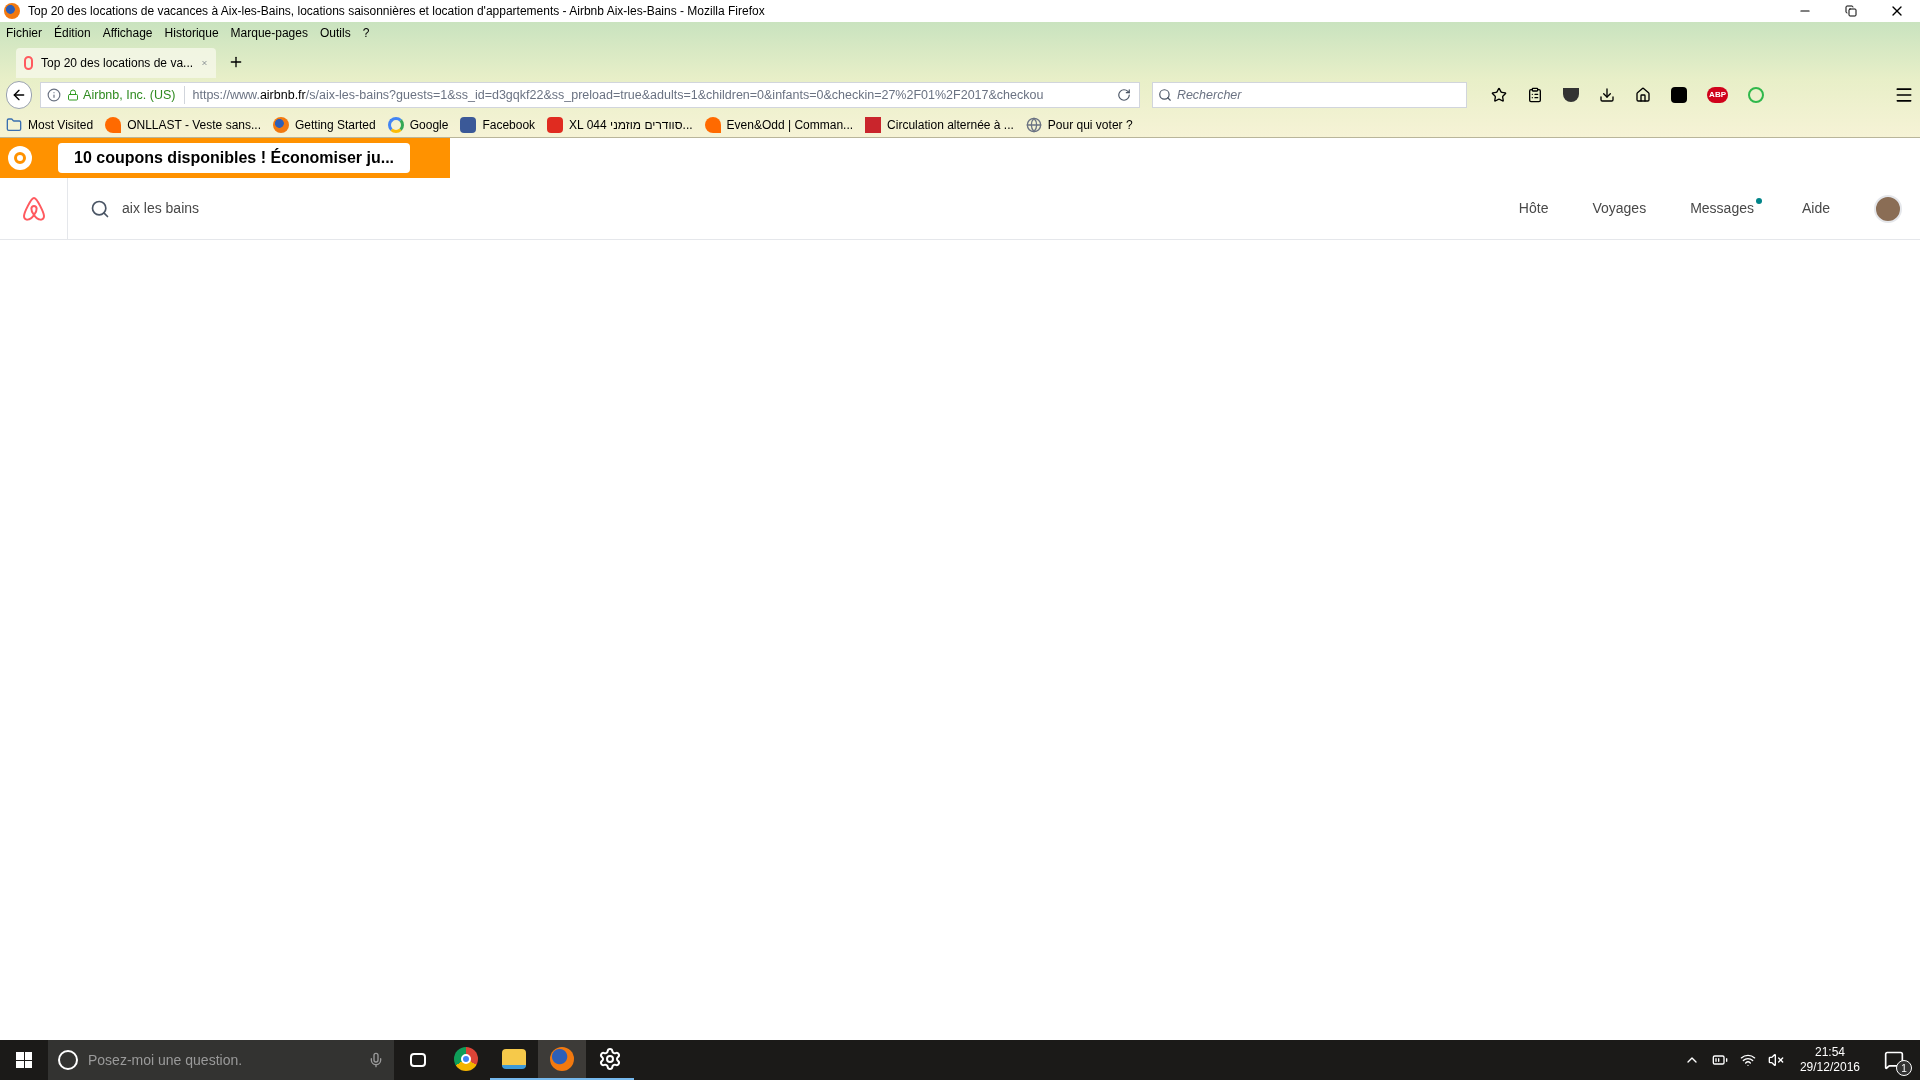  What do you see at coordinates (1607, 95) in the screenshot?
I see `download-icon` at bounding box center [1607, 95].